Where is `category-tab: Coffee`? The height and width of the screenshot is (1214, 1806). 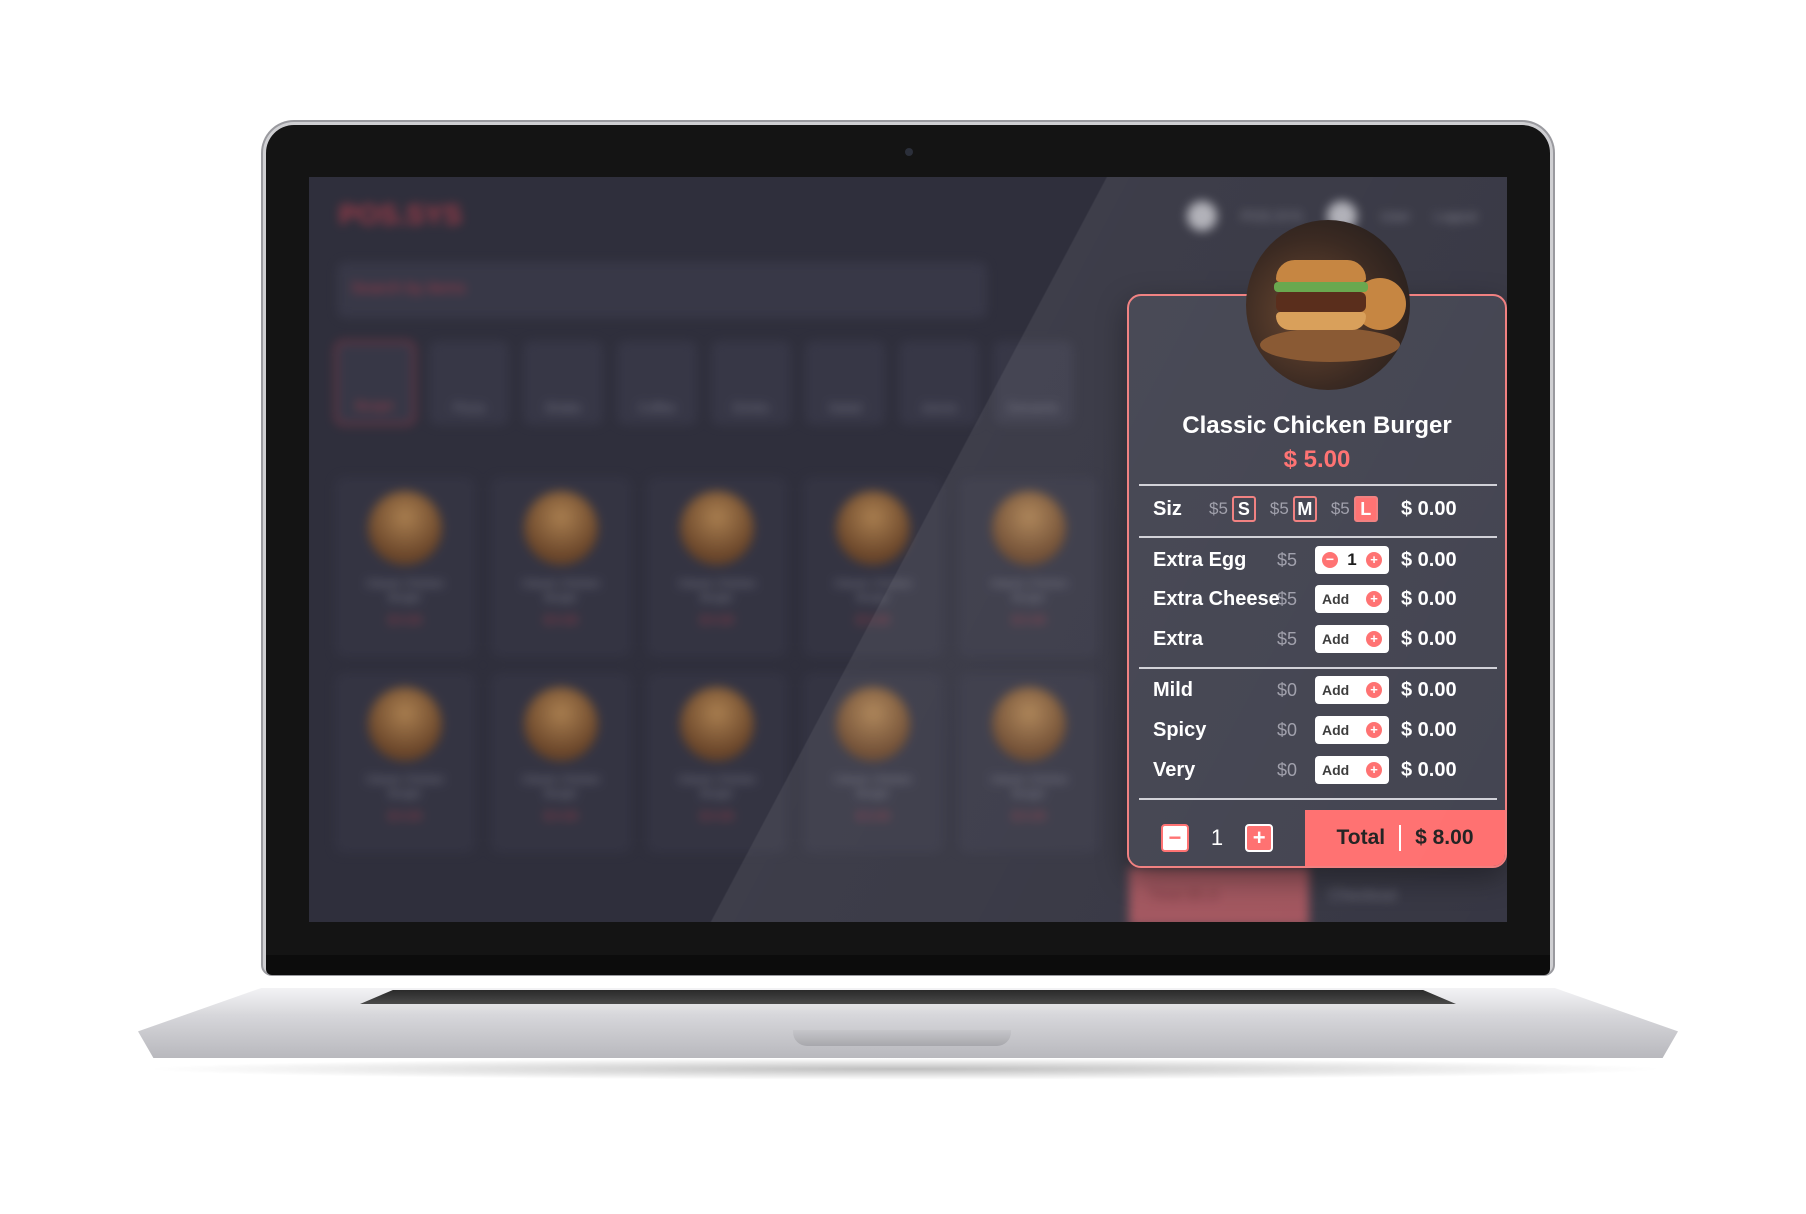 category-tab: Coffee is located at coordinates (657, 383).